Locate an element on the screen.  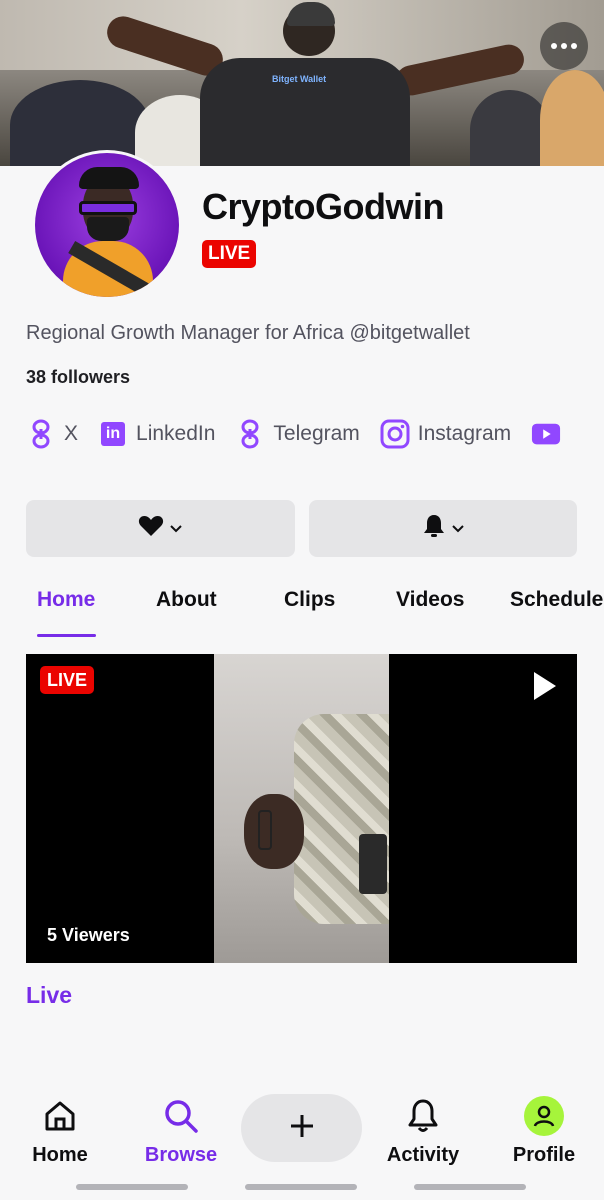
instagram-icon is located at coordinates (395, 434).